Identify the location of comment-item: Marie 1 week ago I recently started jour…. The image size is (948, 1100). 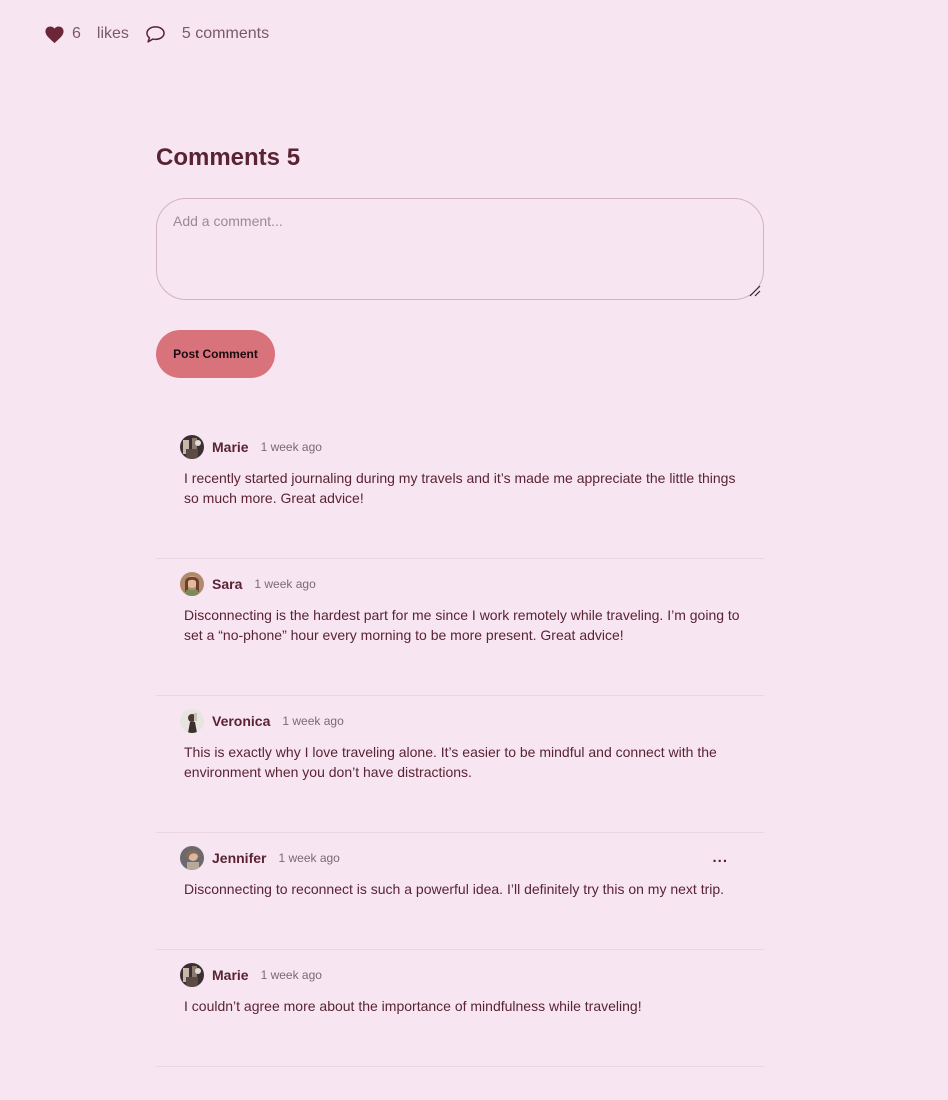
(460, 490).